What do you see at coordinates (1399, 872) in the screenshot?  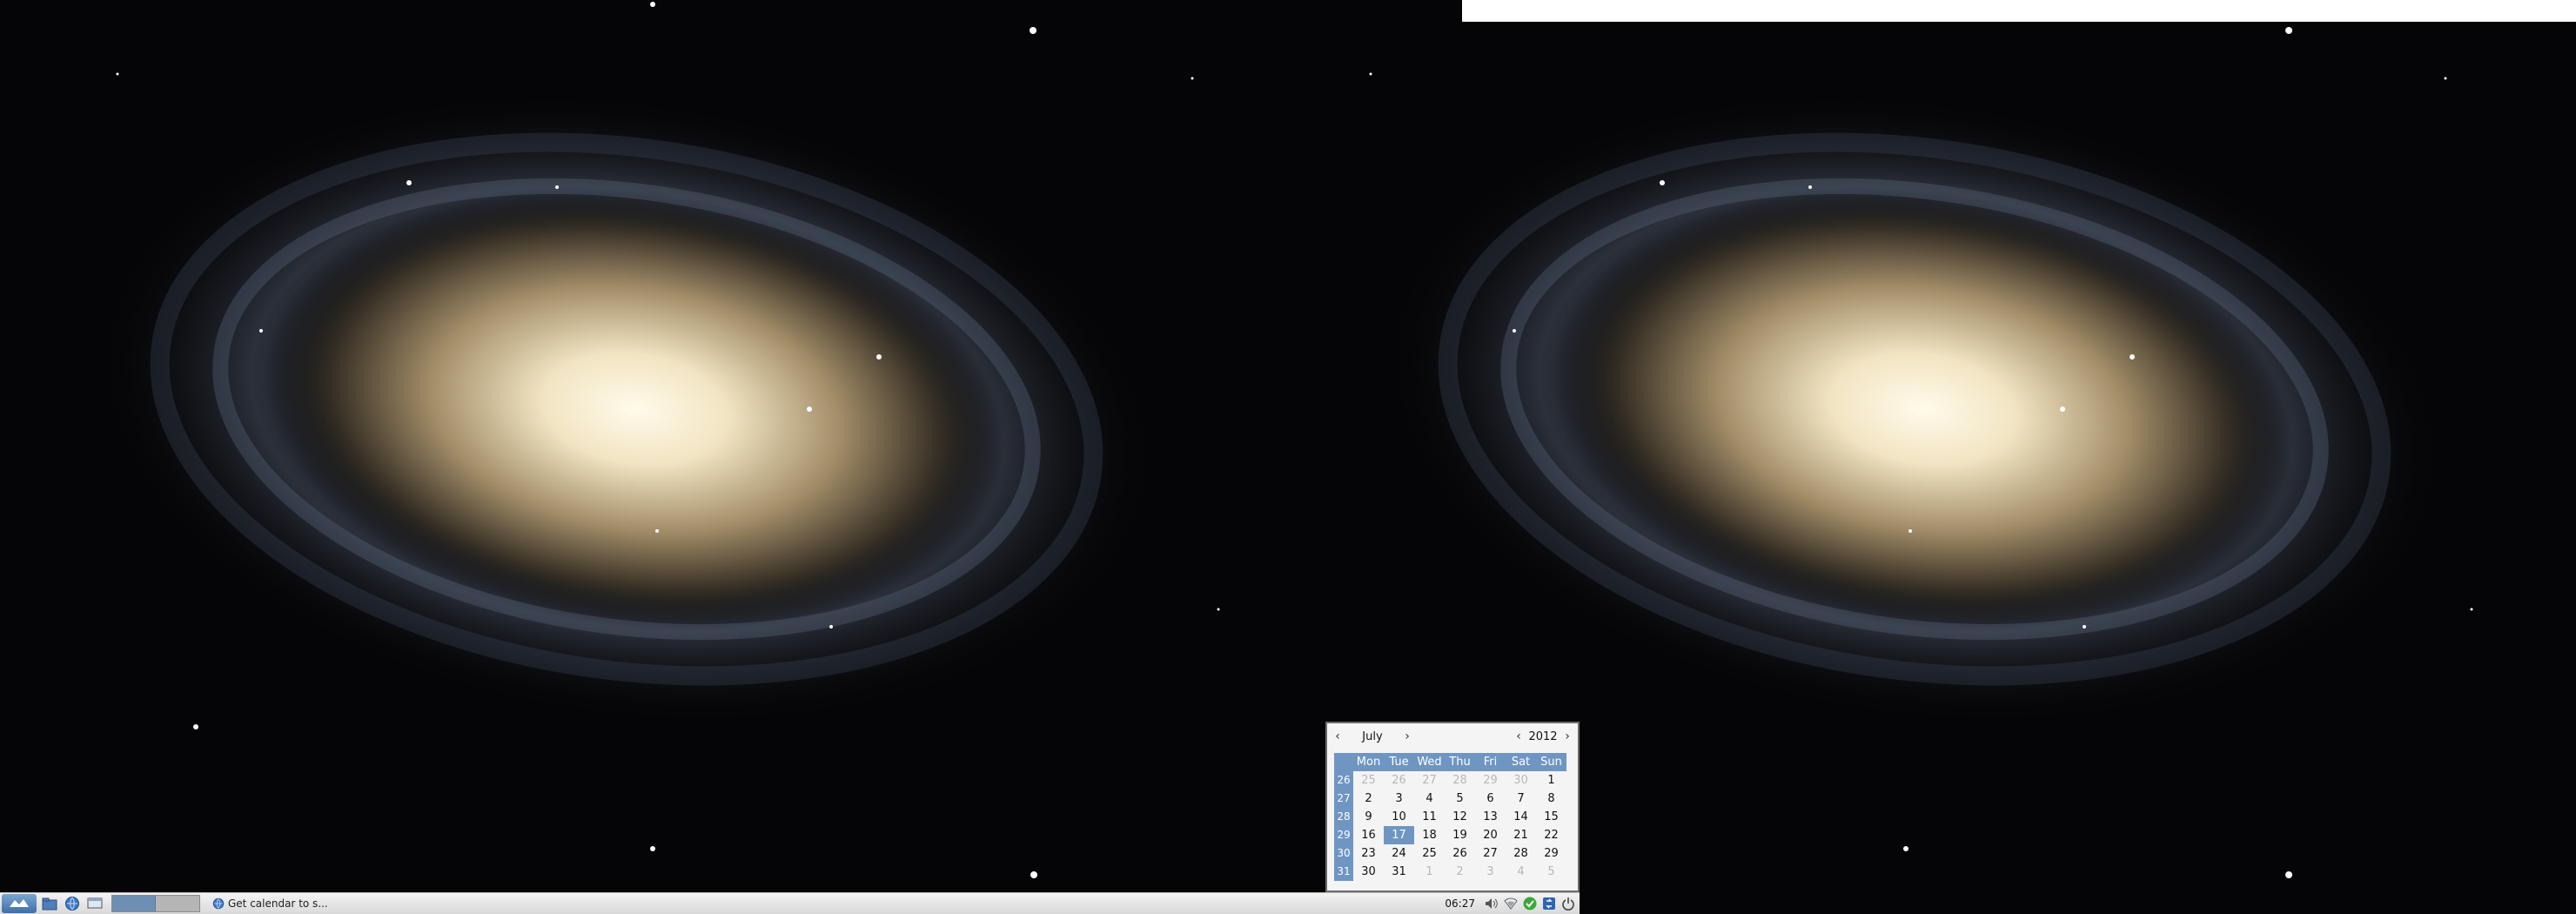 I see `day-cell: 31` at bounding box center [1399, 872].